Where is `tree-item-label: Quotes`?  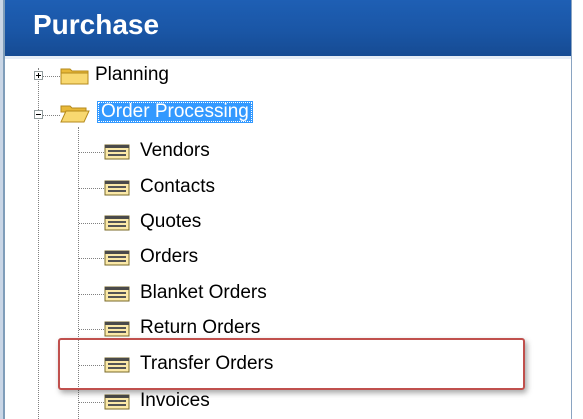
tree-item-label: Quotes is located at coordinates (171, 221).